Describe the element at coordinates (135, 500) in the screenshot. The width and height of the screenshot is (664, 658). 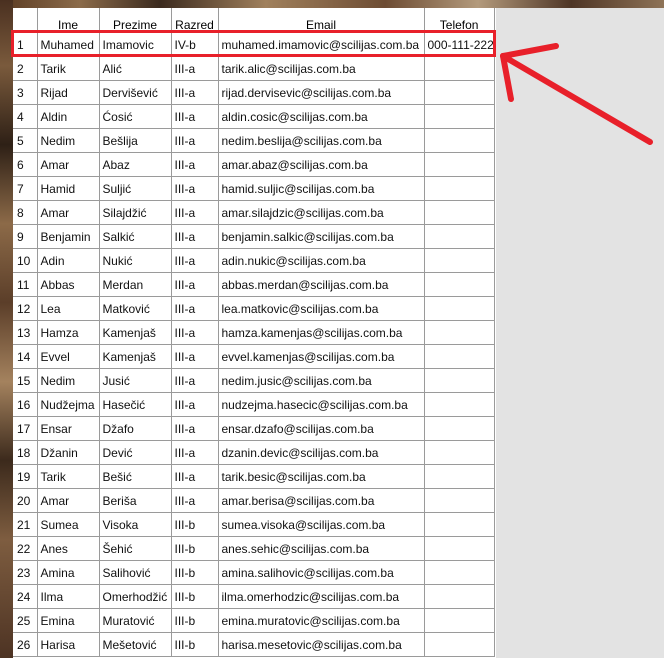
I see `prezime-cell: Beriša` at that location.